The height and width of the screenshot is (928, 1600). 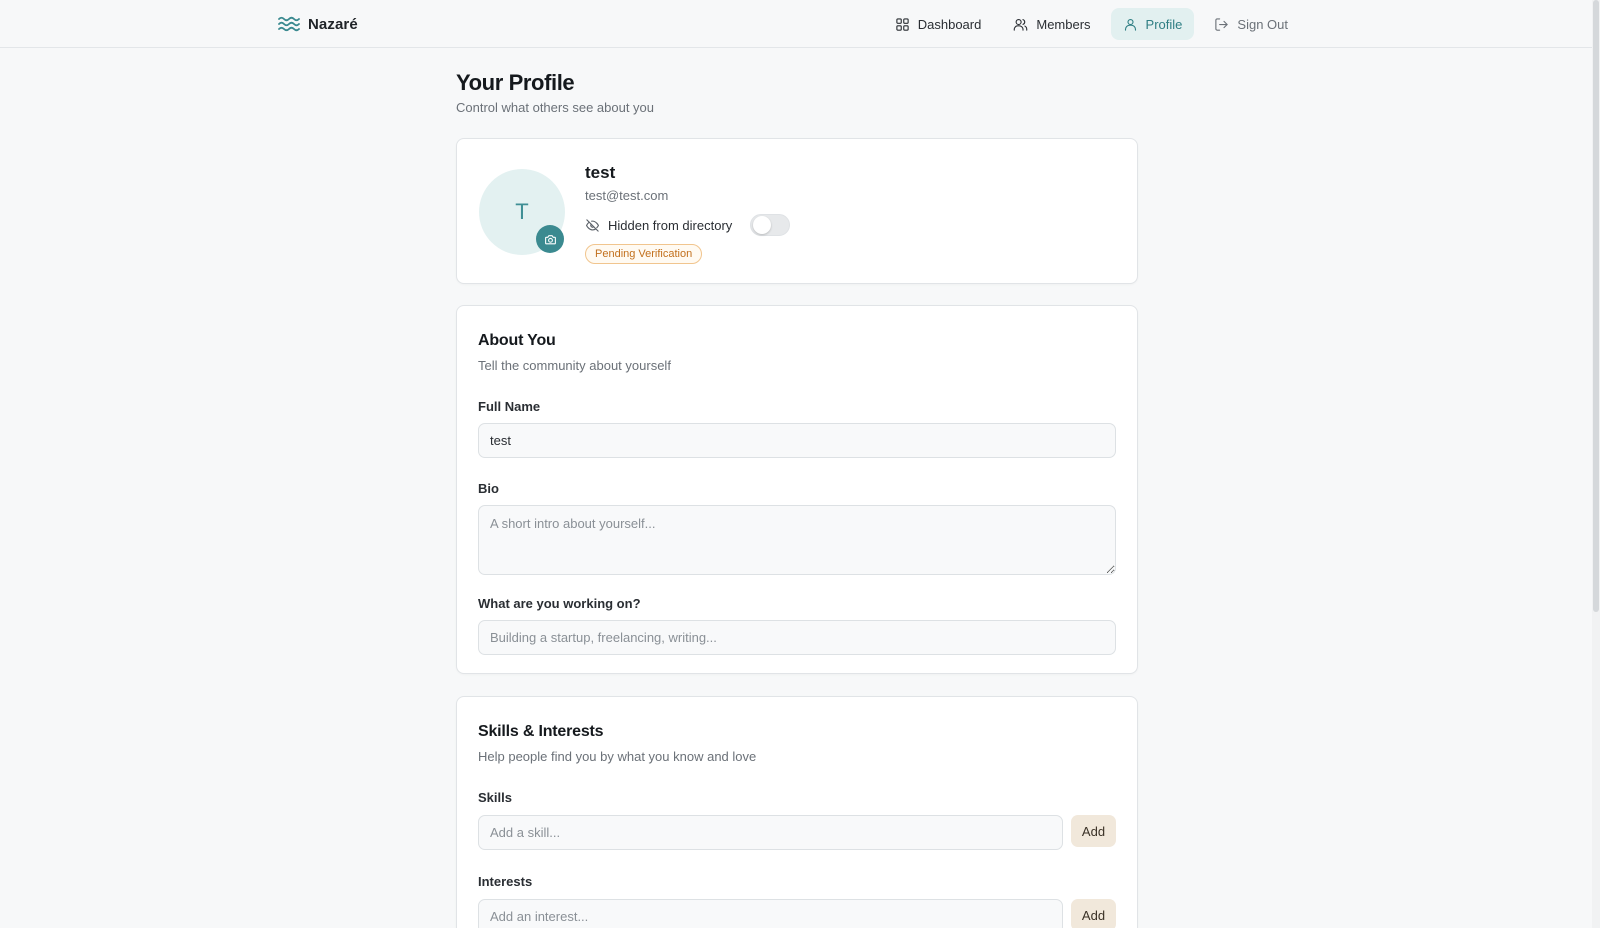 I want to click on full-name-input, so click(x=797, y=440).